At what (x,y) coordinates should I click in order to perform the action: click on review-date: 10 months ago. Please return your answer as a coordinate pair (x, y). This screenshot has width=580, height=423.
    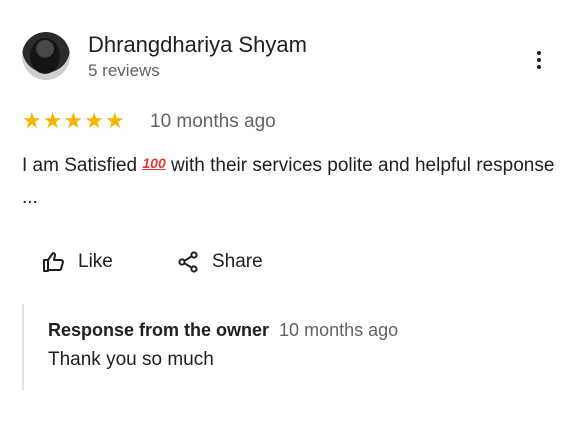
    Looking at the image, I should click on (213, 121).